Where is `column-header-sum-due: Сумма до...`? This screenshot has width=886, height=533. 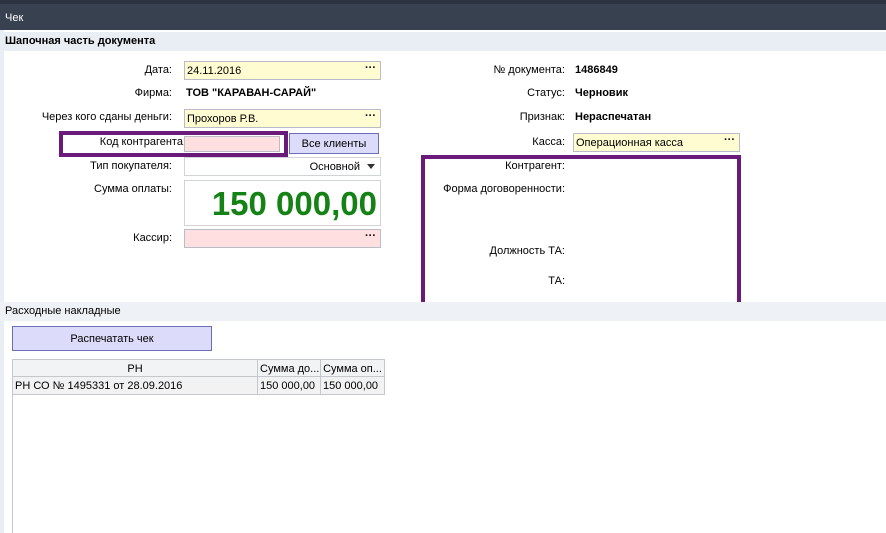
column-header-sum-due: Сумма до... is located at coordinates (289, 368).